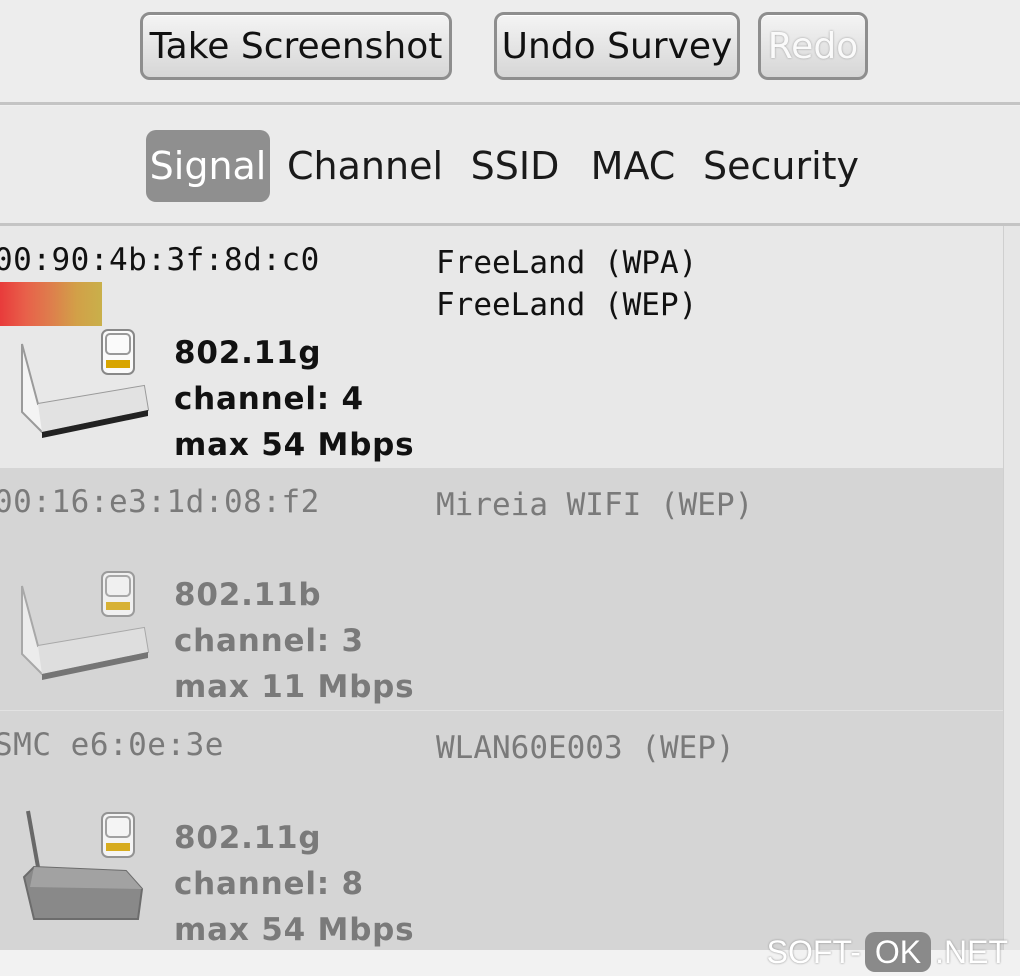 Image resolution: width=1020 pixels, height=976 pixels. Describe the element at coordinates (160, 502) in the screenshot. I see `mac-address: 00:16:e3:1d:08:f2` at that location.